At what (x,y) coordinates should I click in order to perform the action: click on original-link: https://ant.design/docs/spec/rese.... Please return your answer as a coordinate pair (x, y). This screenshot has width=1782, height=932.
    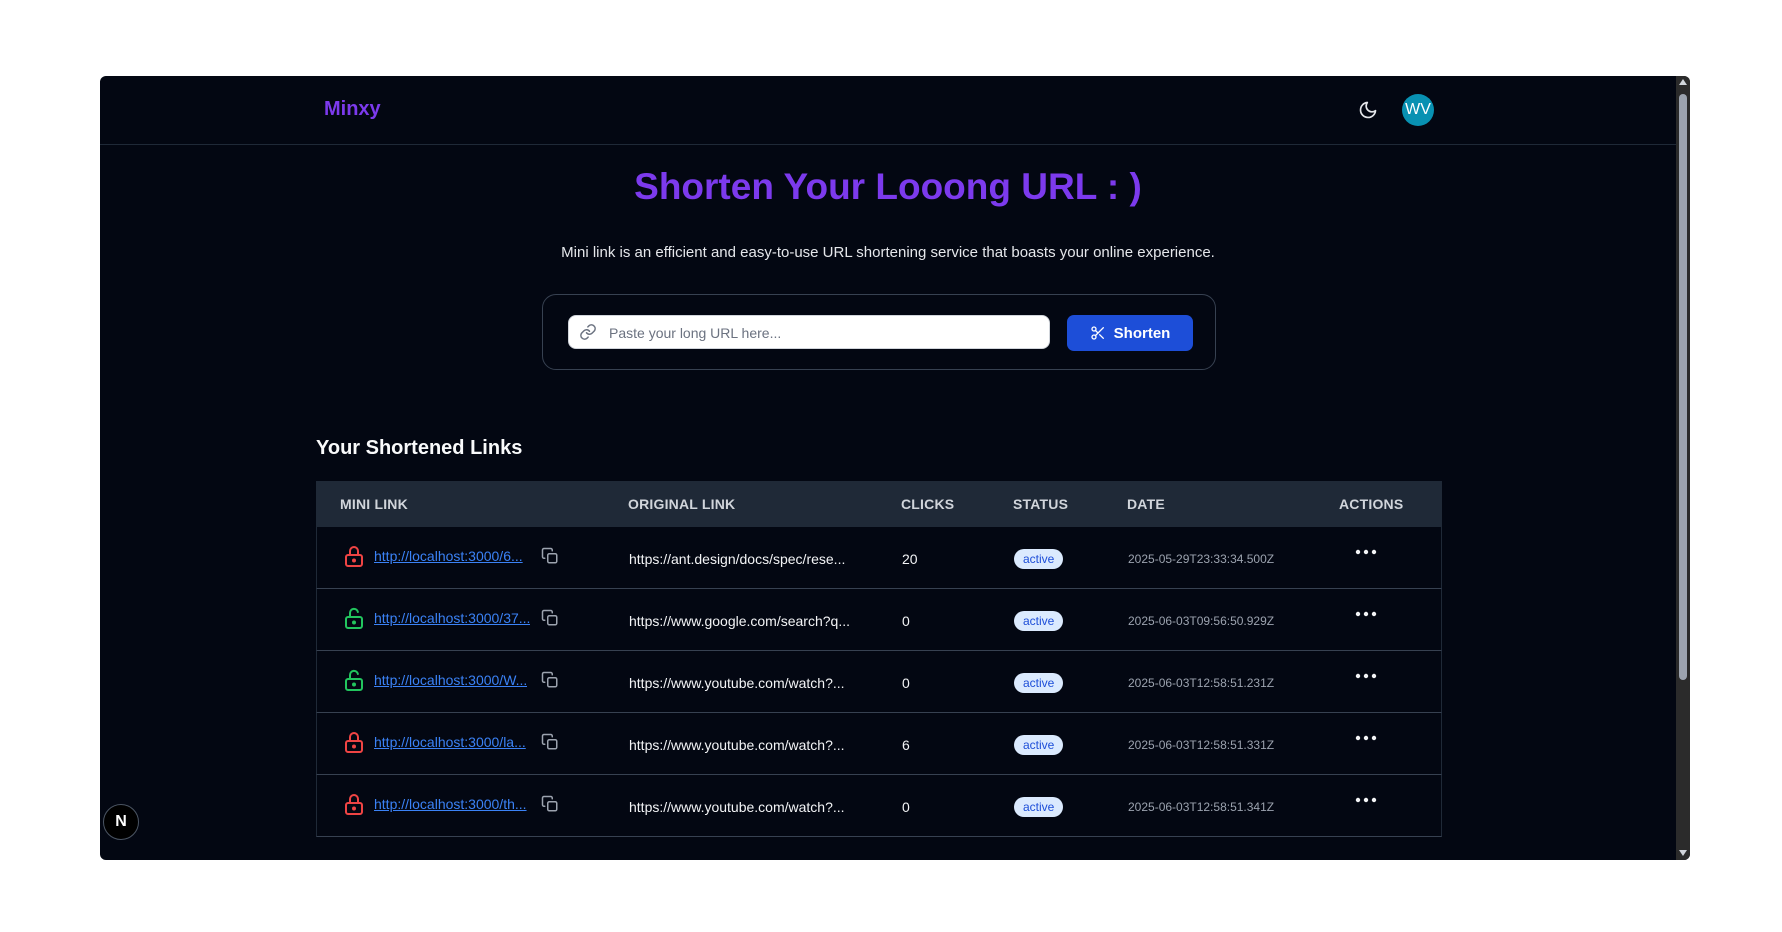
    Looking at the image, I should click on (737, 559).